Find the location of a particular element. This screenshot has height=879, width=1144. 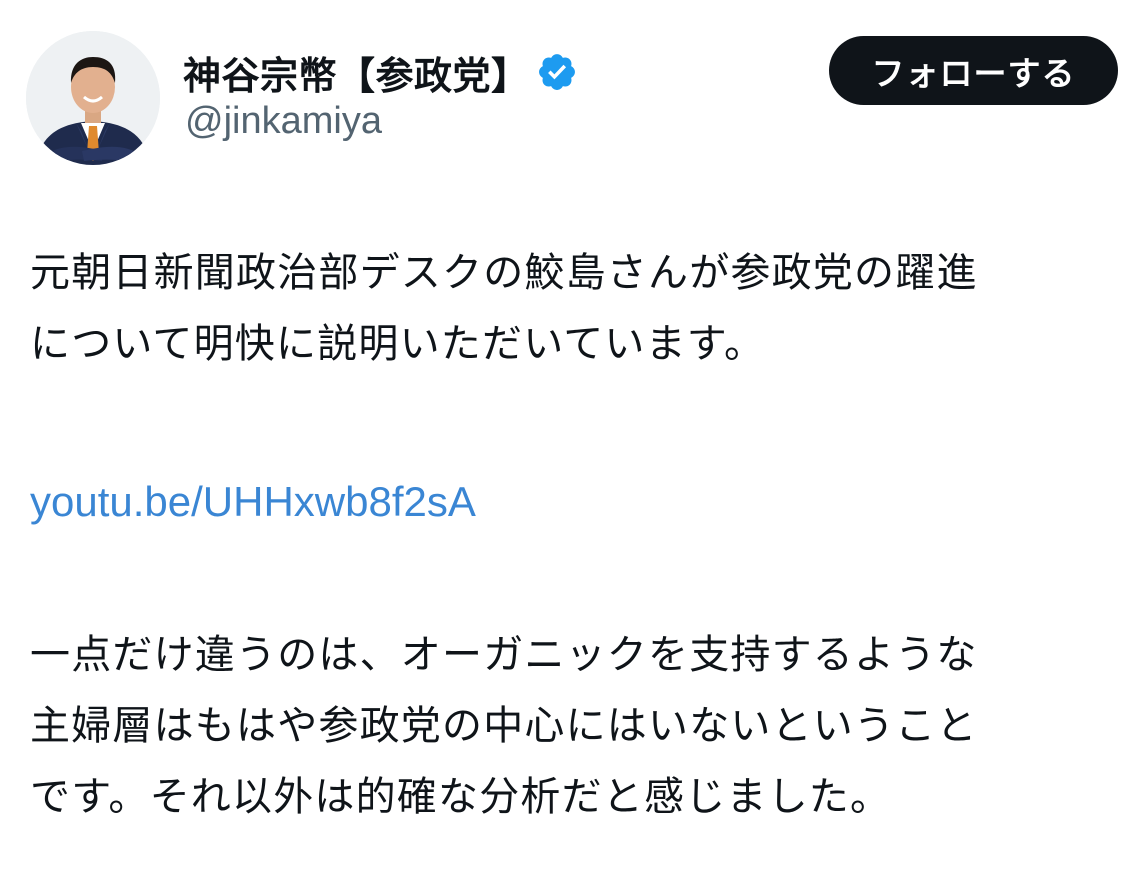

tweet-line: 一点だけ違うのは、オーガニックを支持するような is located at coordinates (504, 655).